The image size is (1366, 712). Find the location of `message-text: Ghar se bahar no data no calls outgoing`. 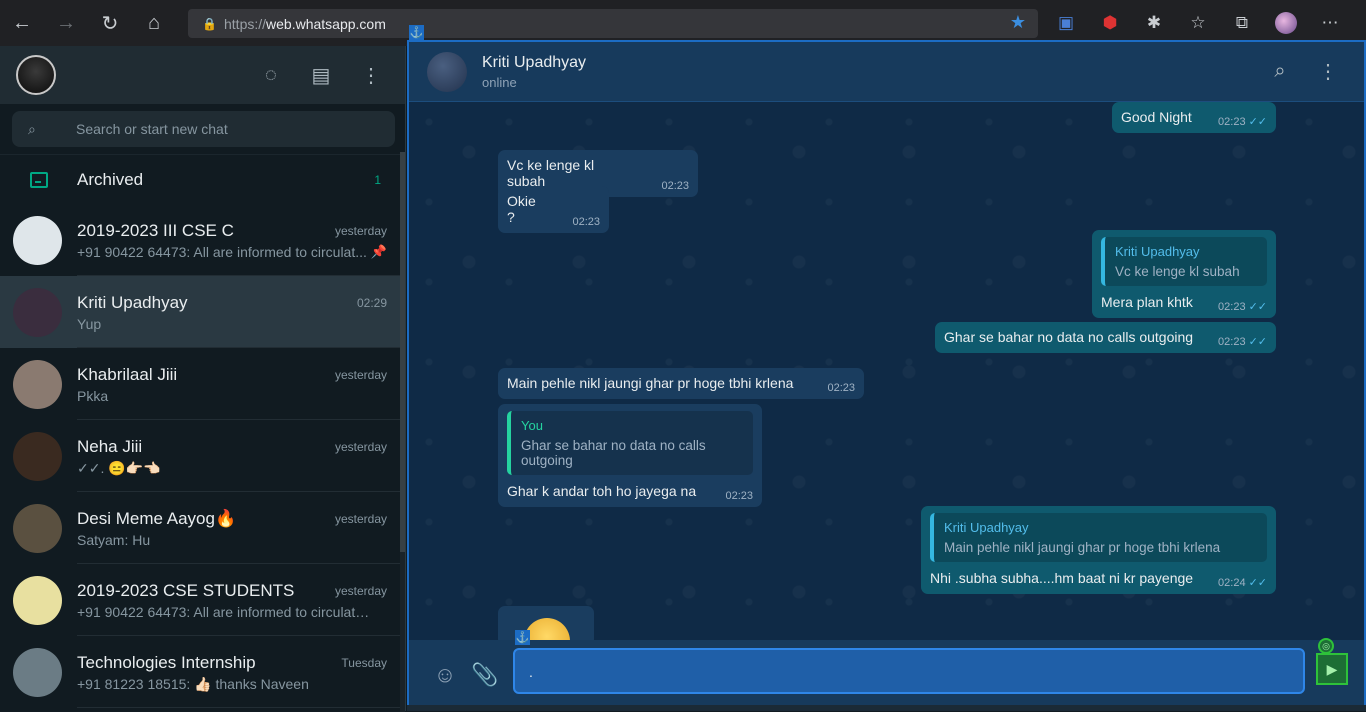

message-text: Ghar se bahar no data no calls outgoing is located at coordinates (1069, 337).